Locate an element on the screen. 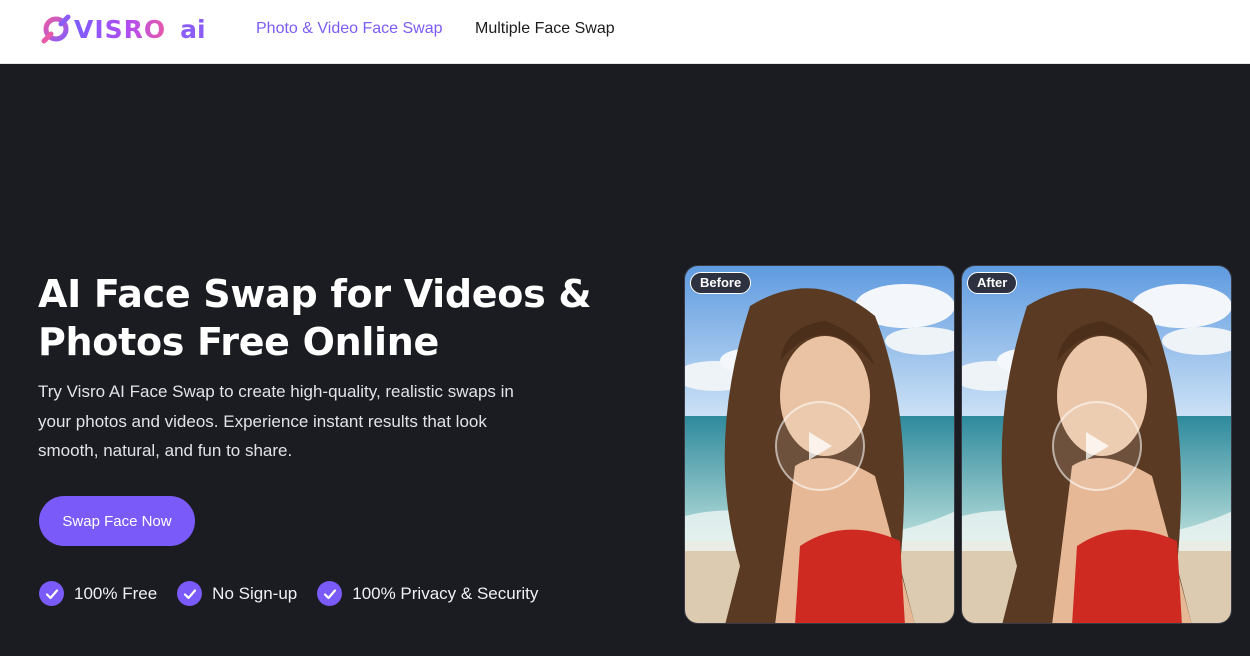 This screenshot has height=656, width=1250. feature-no-signup: No Sign-up is located at coordinates (237, 593).